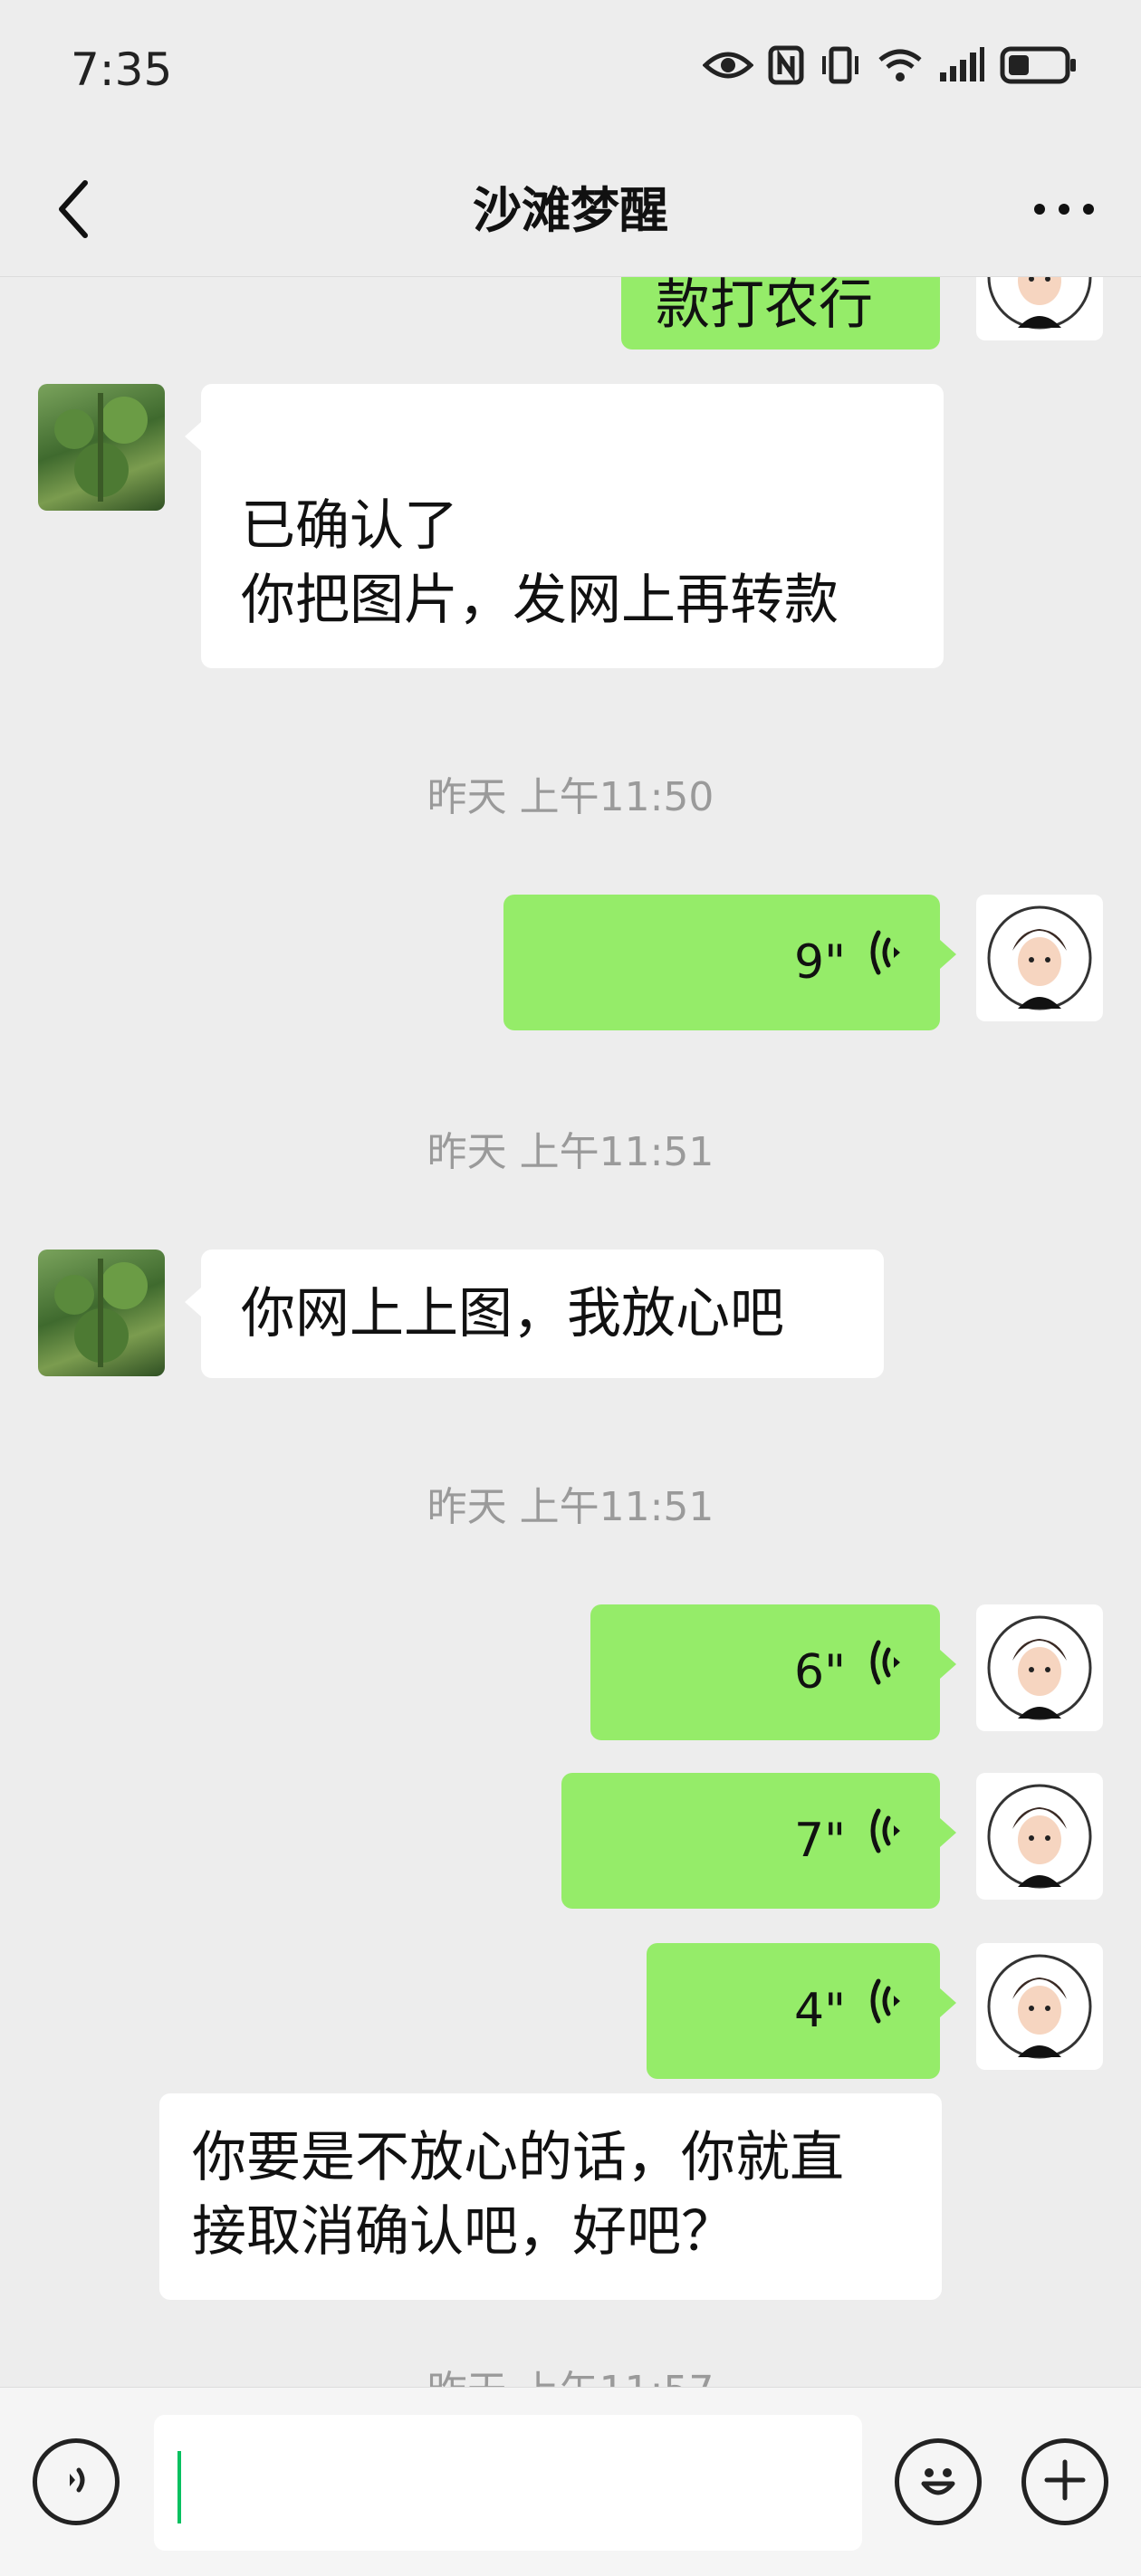 The height and width of the screenshot is (2576, 1141). Describe the element at coordinates (728, 65) in the screenshot. I see `eye-icon` at that location.